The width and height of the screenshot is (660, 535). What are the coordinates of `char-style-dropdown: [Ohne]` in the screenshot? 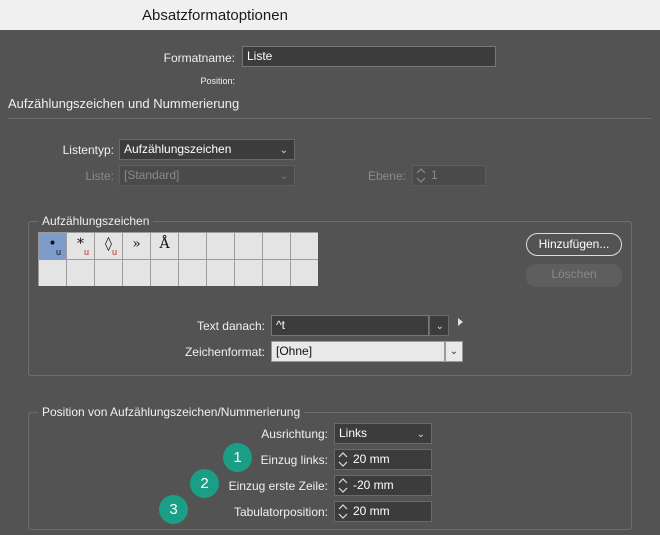 It's located at (358, 351).